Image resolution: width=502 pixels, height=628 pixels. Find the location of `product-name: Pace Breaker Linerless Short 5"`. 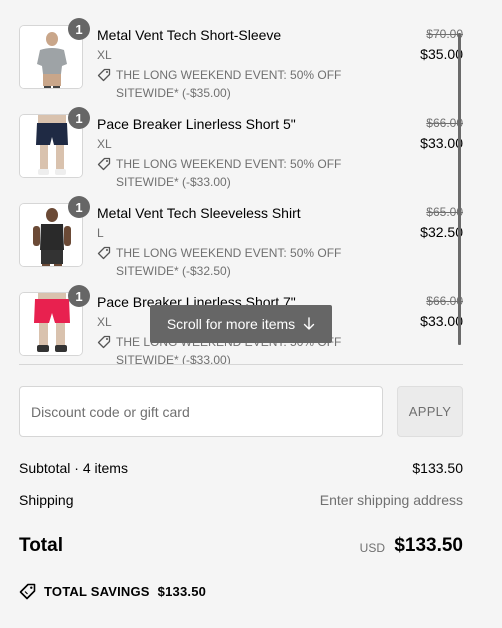

product-name: Pace Breaker Linerless Short 5" is located at coordinates (196, 124).